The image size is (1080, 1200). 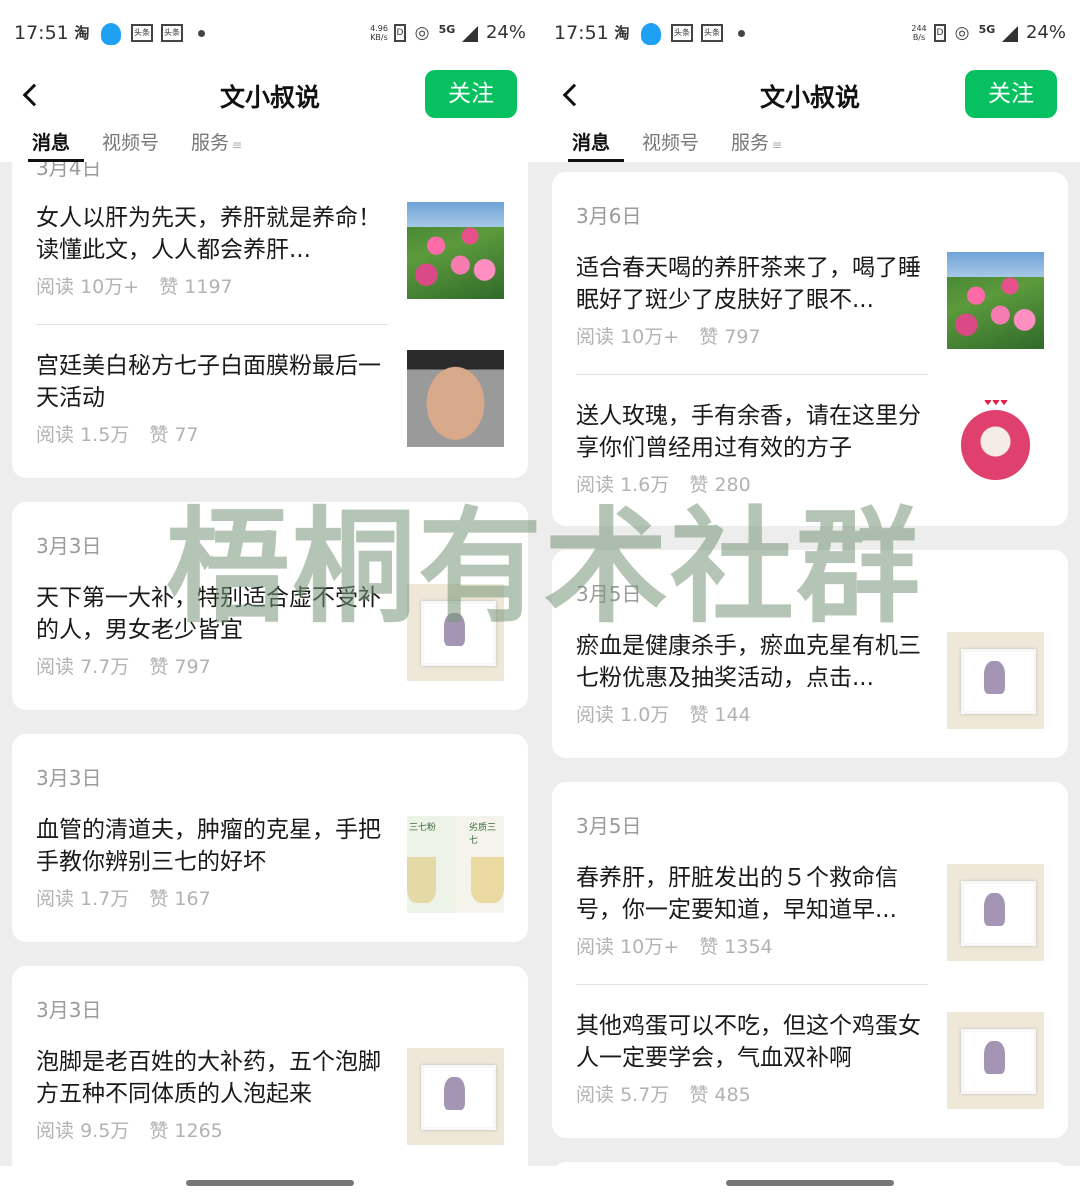 I want to click on read-count: 9.5万, so click(x=105, y=1131).